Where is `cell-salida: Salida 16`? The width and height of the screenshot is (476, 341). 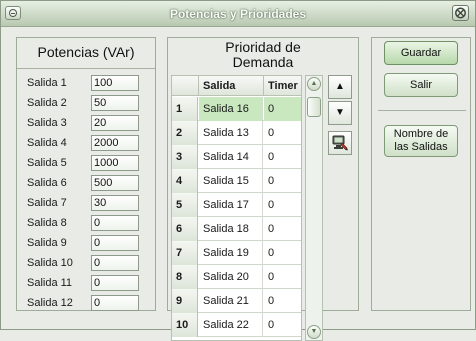
cell-salida: Salida 16 is located at coordinates (231, 109).